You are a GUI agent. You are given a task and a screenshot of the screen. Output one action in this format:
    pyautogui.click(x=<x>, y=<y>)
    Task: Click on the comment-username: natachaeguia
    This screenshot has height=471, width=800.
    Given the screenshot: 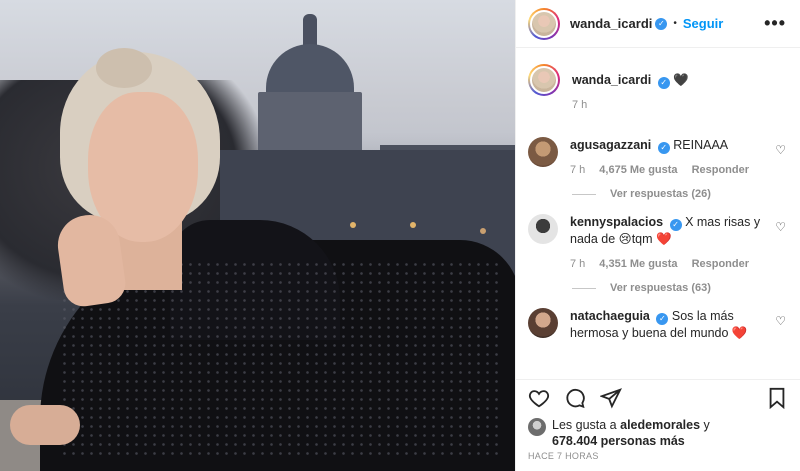 What is the action you would take?
    pyautogui.click(x=610, y=316)
    